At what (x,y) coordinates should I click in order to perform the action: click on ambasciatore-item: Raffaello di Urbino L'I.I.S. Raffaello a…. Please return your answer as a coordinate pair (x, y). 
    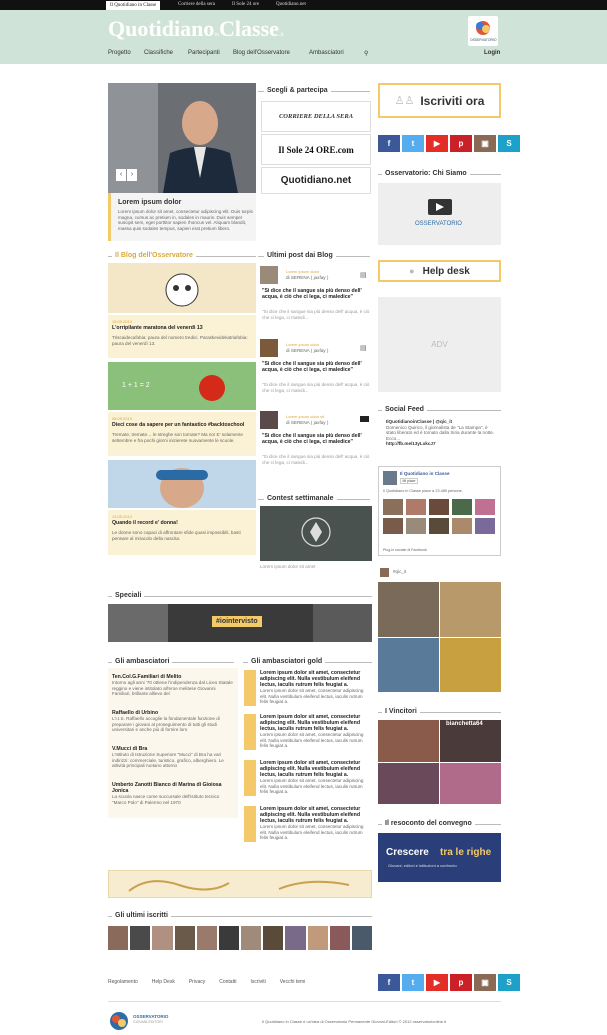
    Looking at the image, I should click on (173, 721).